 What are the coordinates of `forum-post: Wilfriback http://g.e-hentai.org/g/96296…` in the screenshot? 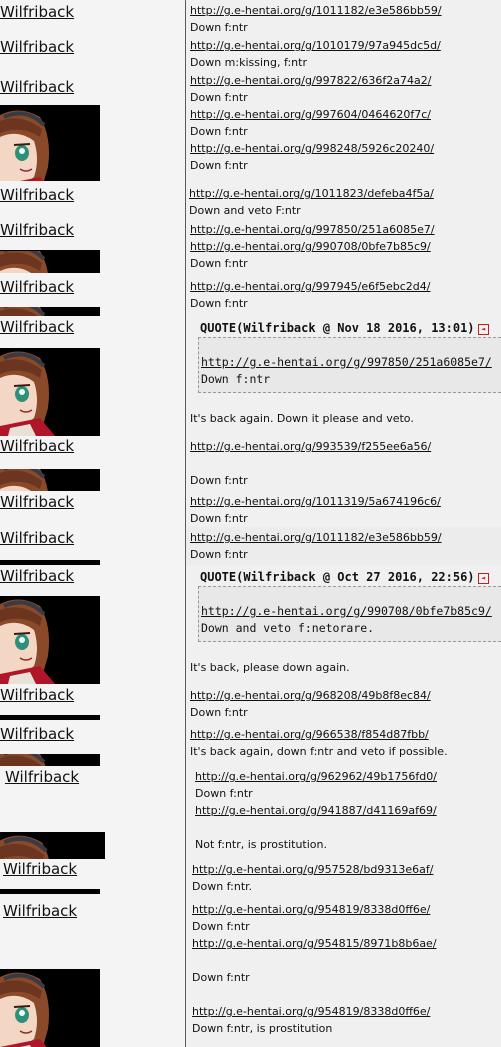 It's located at (250, 812).